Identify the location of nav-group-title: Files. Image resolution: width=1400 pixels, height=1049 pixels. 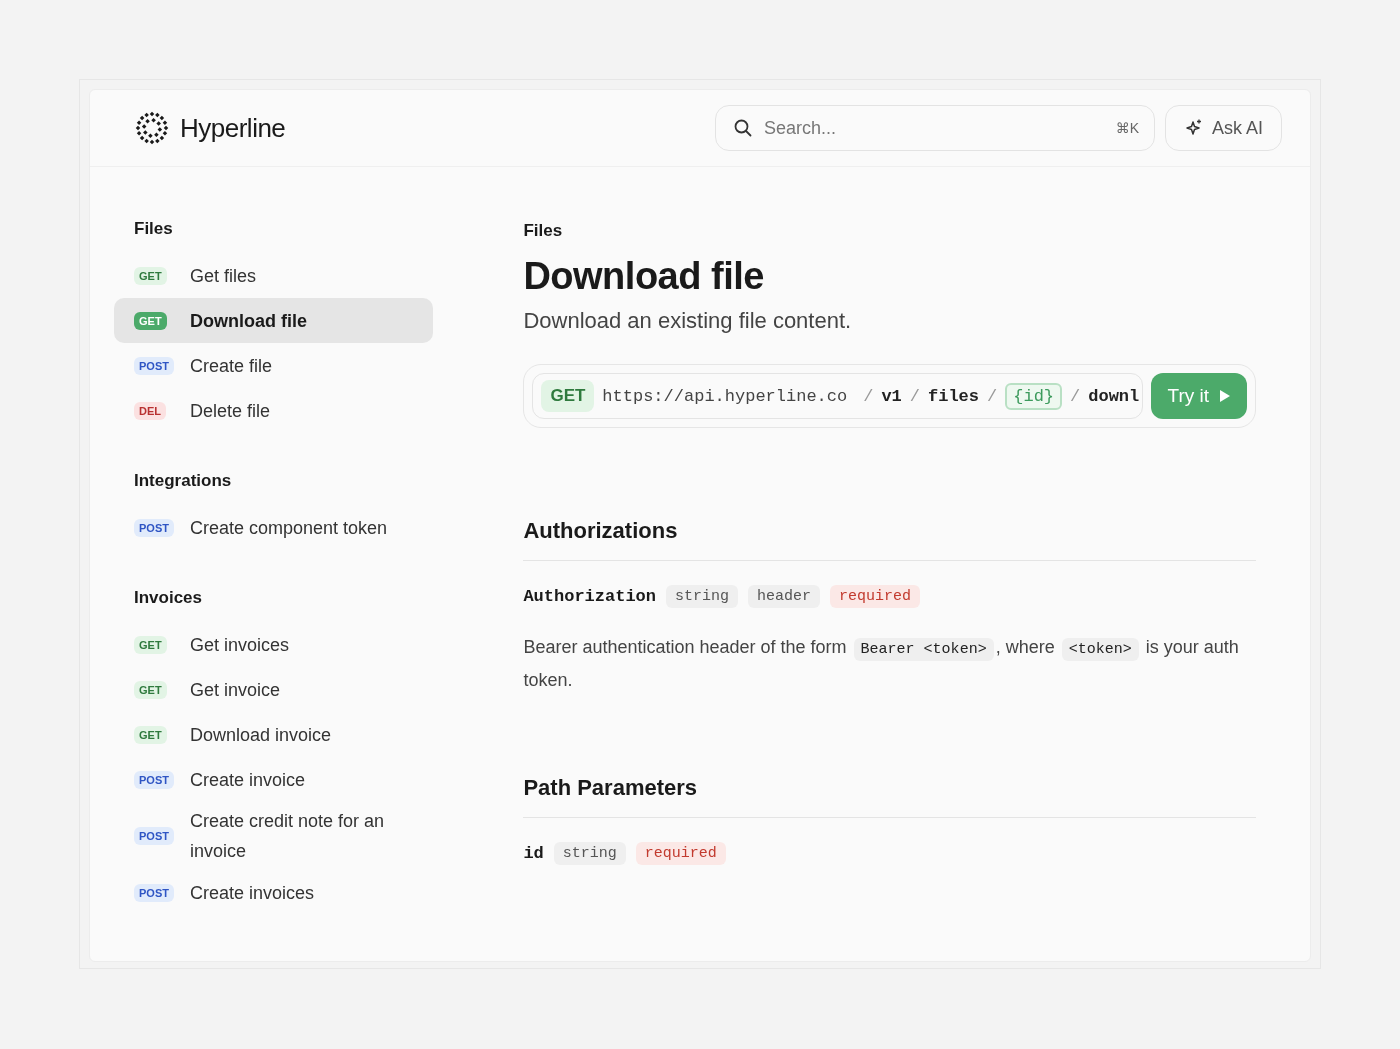
(153, 229).